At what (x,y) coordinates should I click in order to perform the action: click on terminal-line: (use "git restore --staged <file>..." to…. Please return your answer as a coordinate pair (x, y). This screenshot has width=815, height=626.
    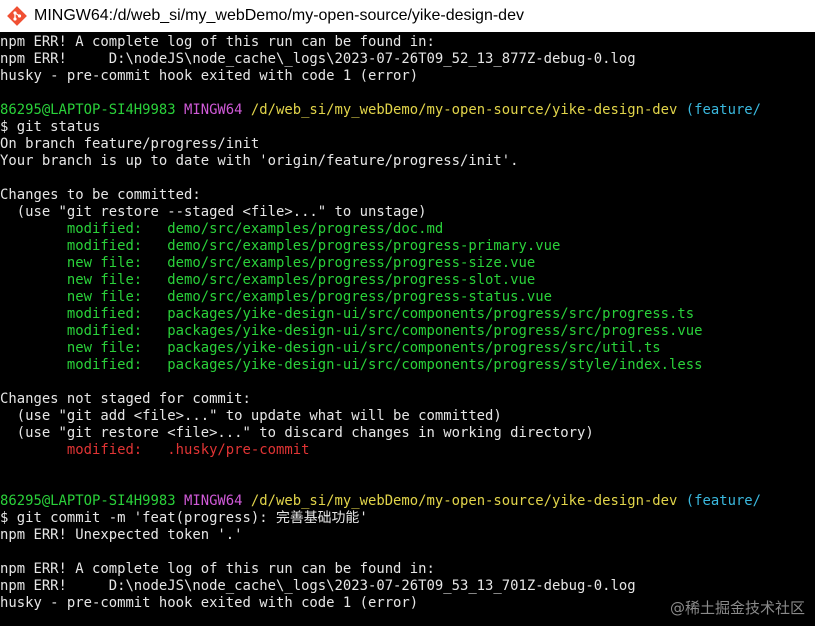
    Looking at the image, I should click on (407, 212).